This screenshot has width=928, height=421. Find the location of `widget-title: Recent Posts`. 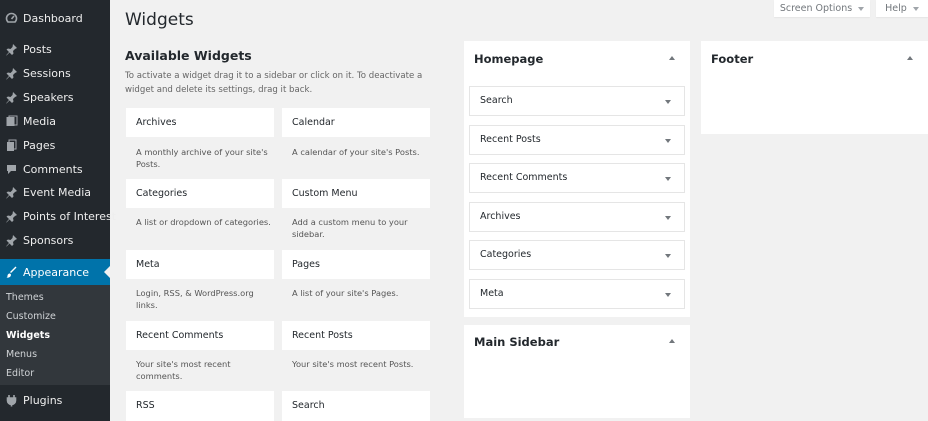

widget-title: Recent Posts is located at coordinates (322, 335).